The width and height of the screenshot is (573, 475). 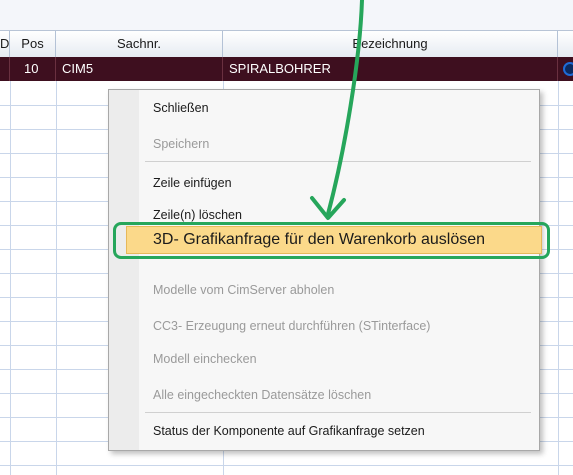 What do you see at coordinates (337, 110) in the screenshot?
I see `annotation-arrow-icon` at bounding box center [337, 110].